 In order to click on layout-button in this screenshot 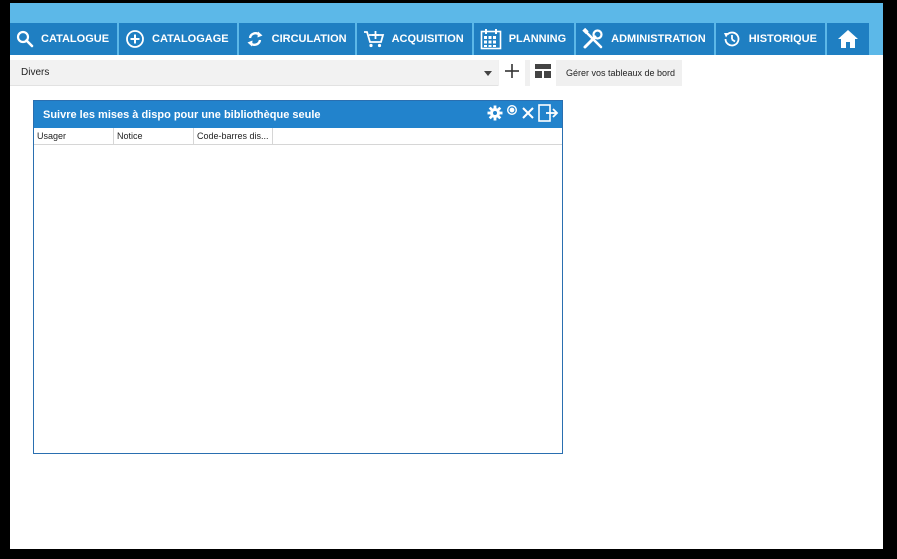, I will do `click(543, 73)`.